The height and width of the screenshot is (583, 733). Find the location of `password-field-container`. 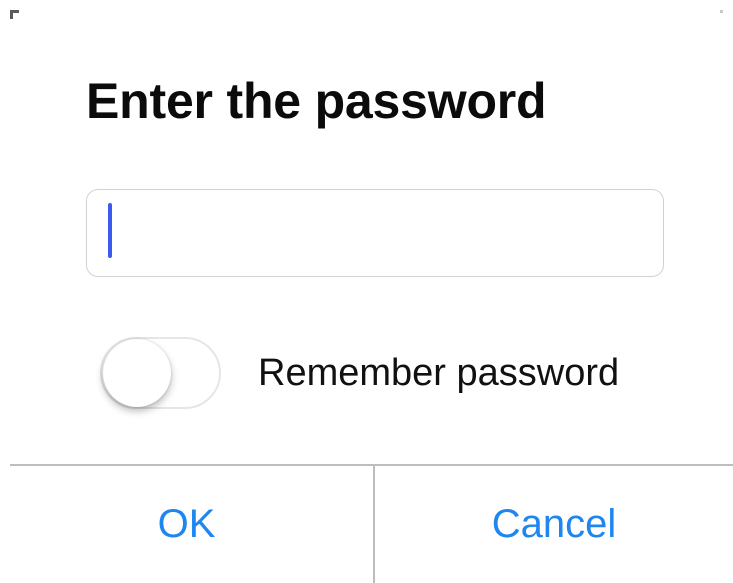

password-field-container is located at coordinates (375, 233).